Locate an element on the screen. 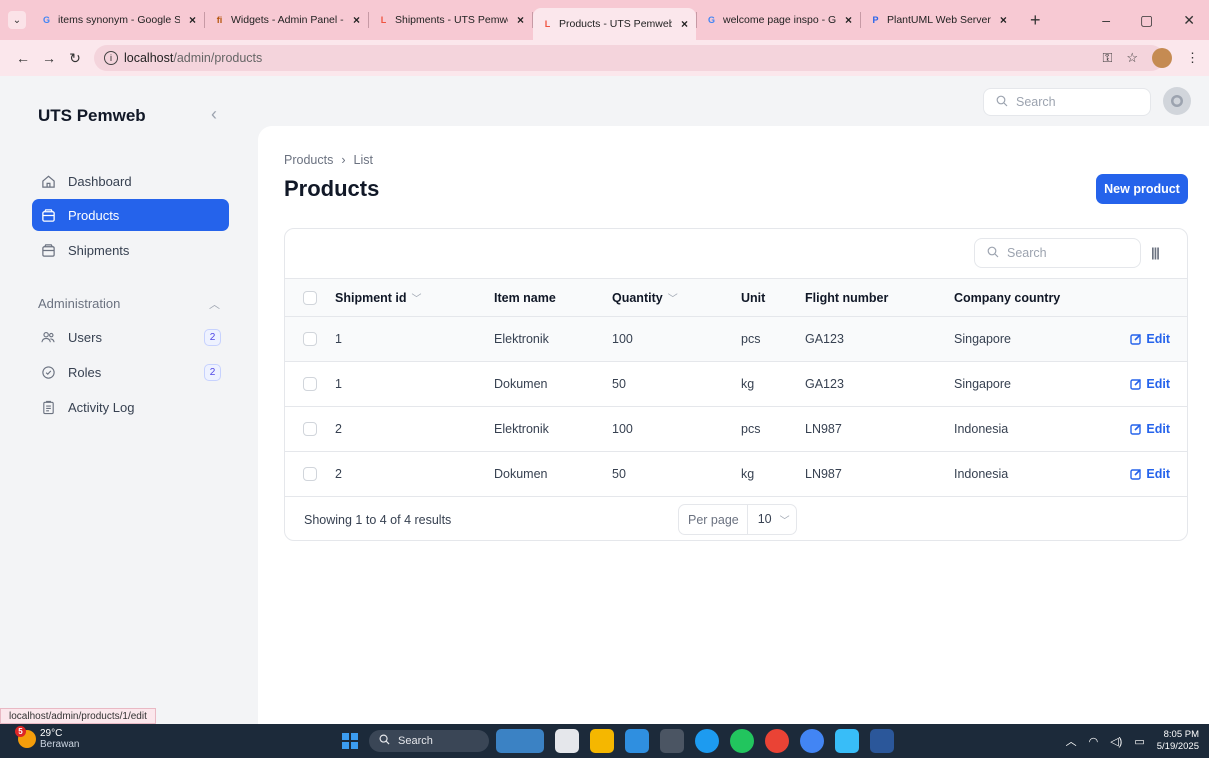  reload-icon: ↻ is located at coordinates (75, 58).